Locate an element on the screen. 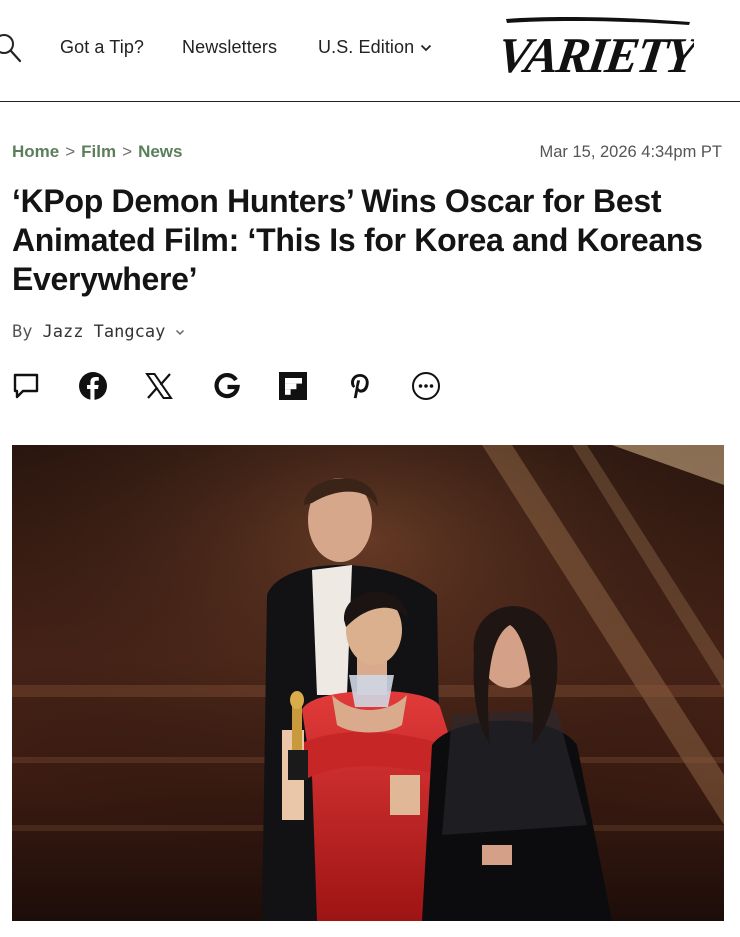  pinterest-icon is located at coordinates (360, 386).